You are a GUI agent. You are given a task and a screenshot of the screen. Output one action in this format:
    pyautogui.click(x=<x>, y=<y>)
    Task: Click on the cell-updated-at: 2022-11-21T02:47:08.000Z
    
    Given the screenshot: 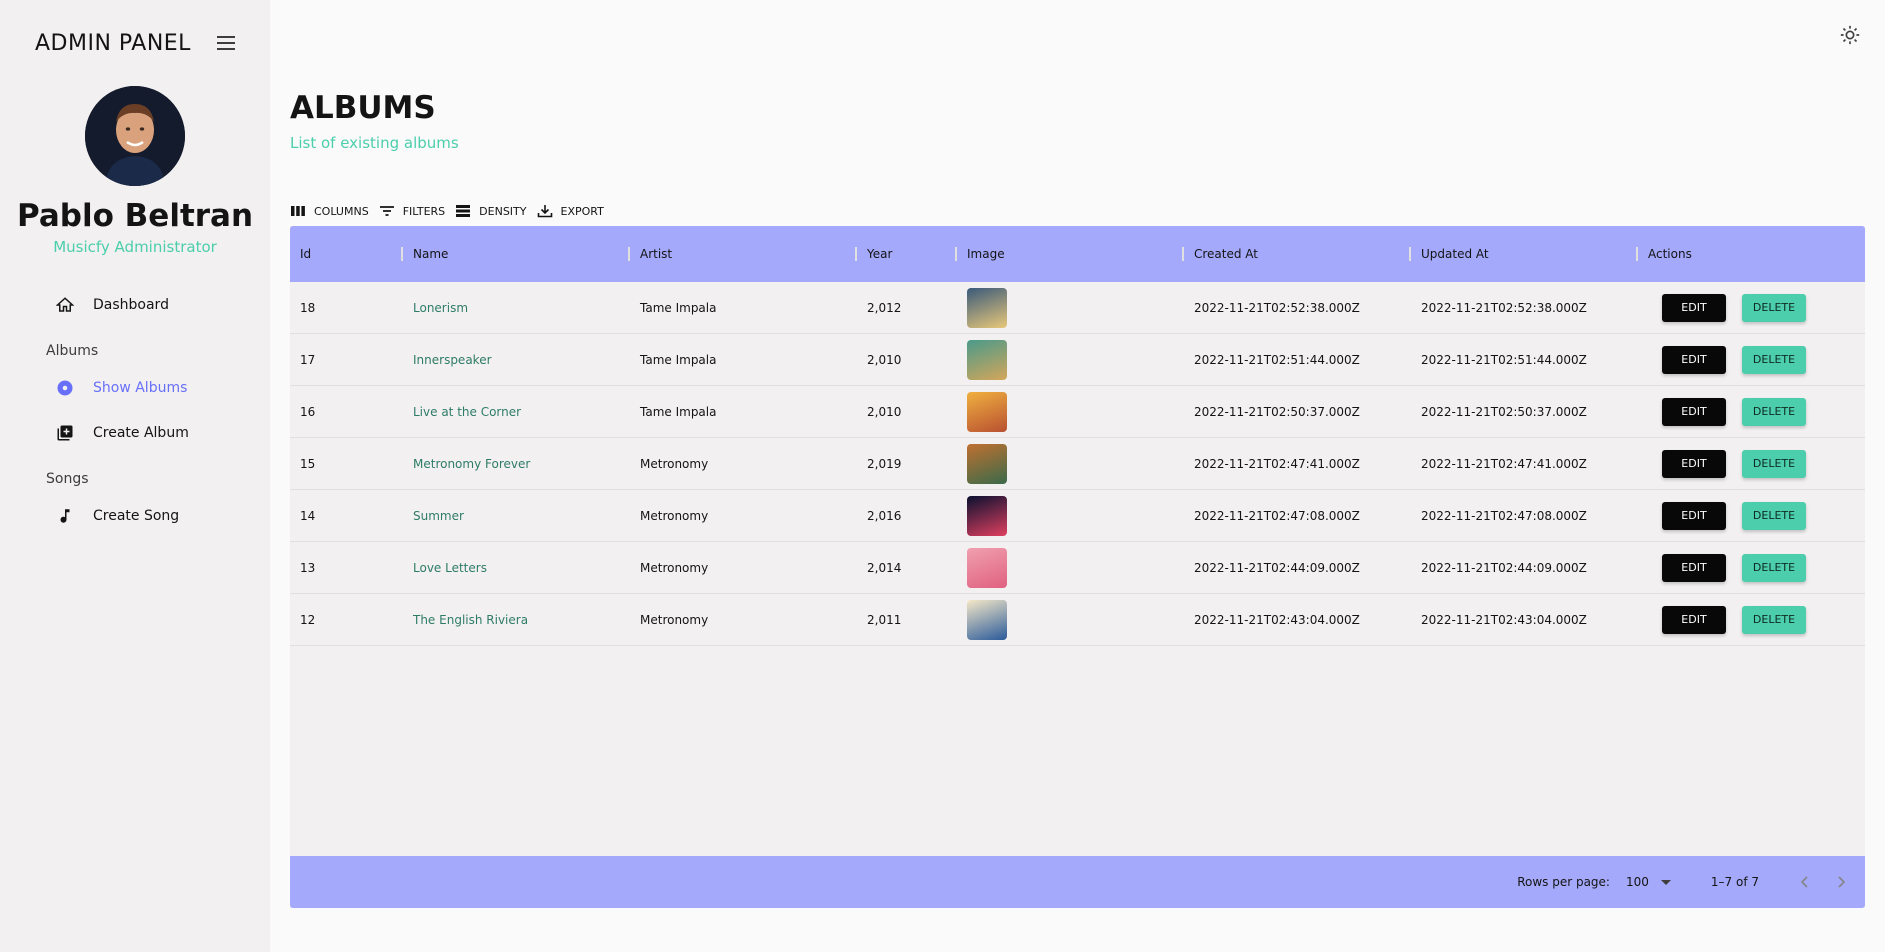 What is the action you would take?
    pyautogui.click(x=1504, y=515)
    